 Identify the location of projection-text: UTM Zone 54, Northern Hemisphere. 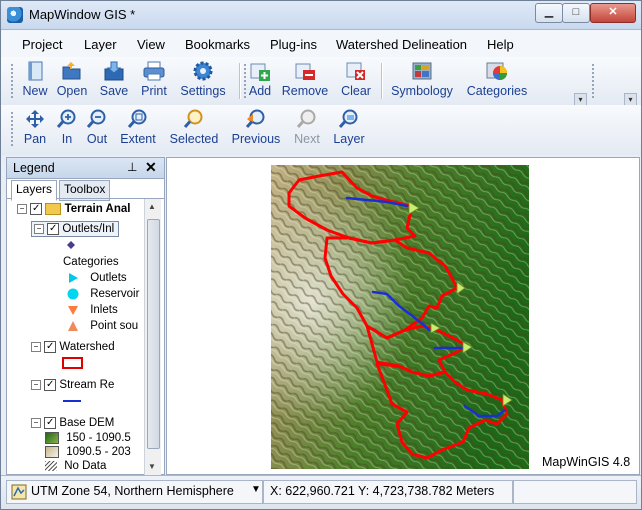
(132, 491).